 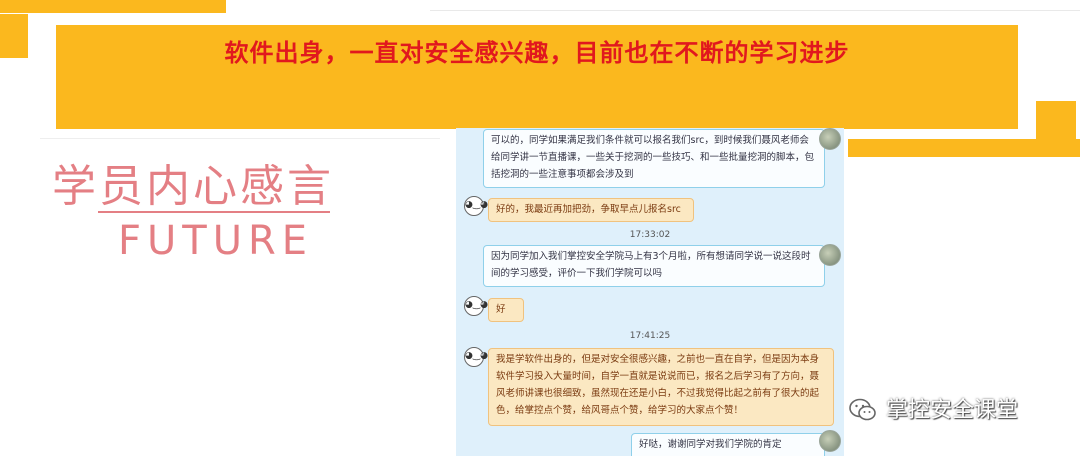 I want to click on chat-timestamp: 17:33:02, so click(x=650, y=235).